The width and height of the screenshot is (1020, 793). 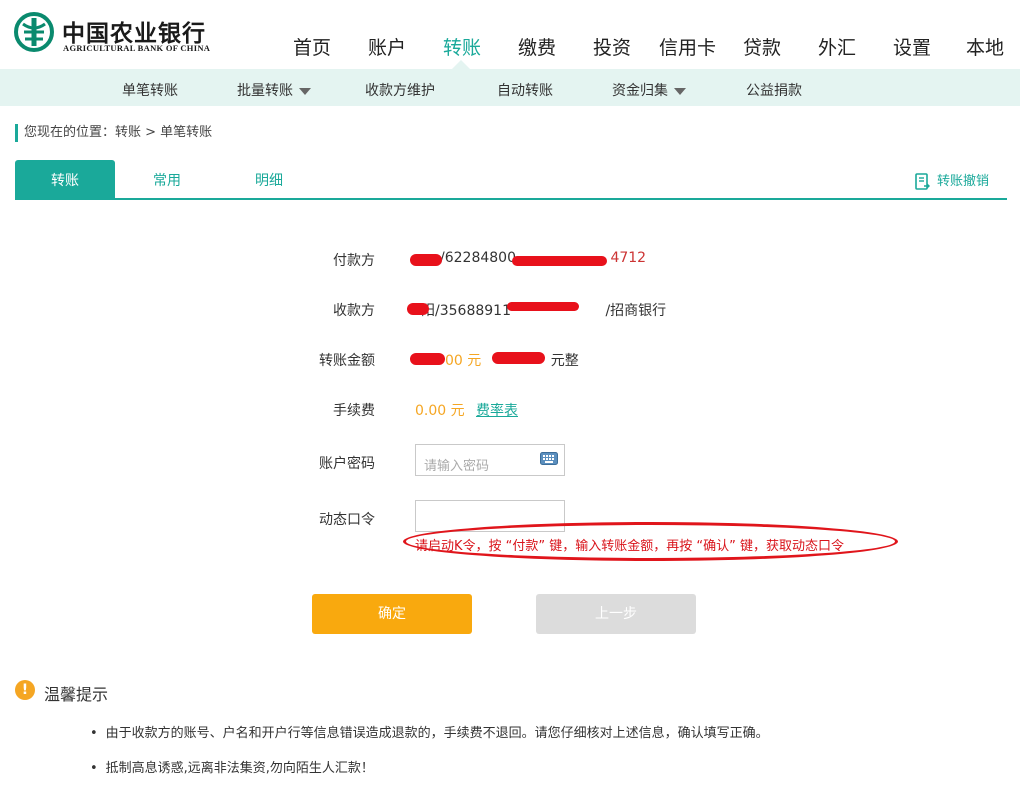 I want to click on warning-icon: !, so click(x=25, y=690).